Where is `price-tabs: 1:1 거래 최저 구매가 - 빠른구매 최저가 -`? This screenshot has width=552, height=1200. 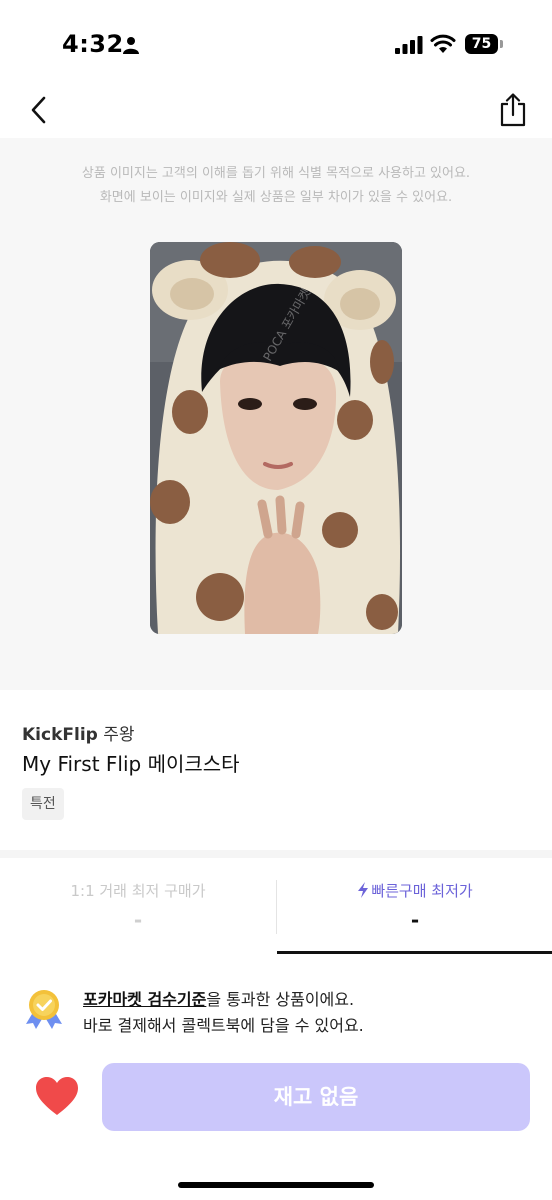
price-tabs: 1:1 거래 최저 구매가 - 빠른구매 최저가 - is located at coordinates (276, 906).